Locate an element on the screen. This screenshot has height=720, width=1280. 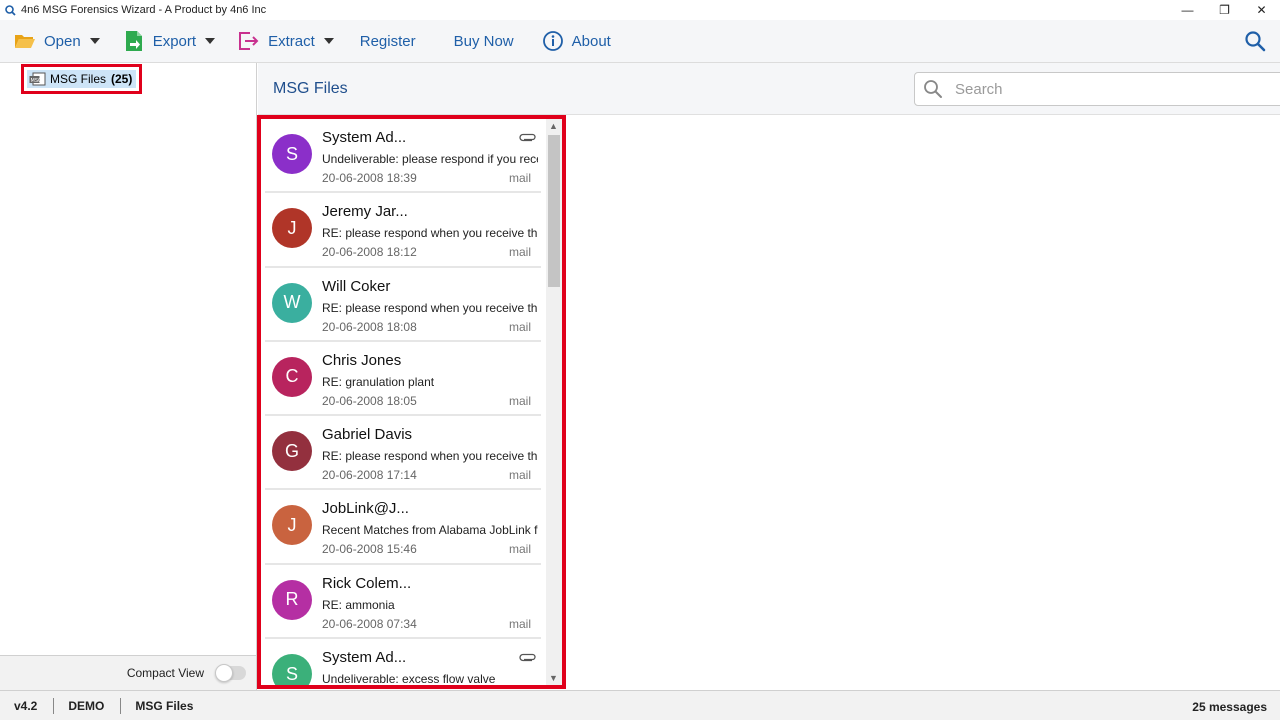
message-date: 20-06-2008 07:34 is located at coordinates (369, 623).